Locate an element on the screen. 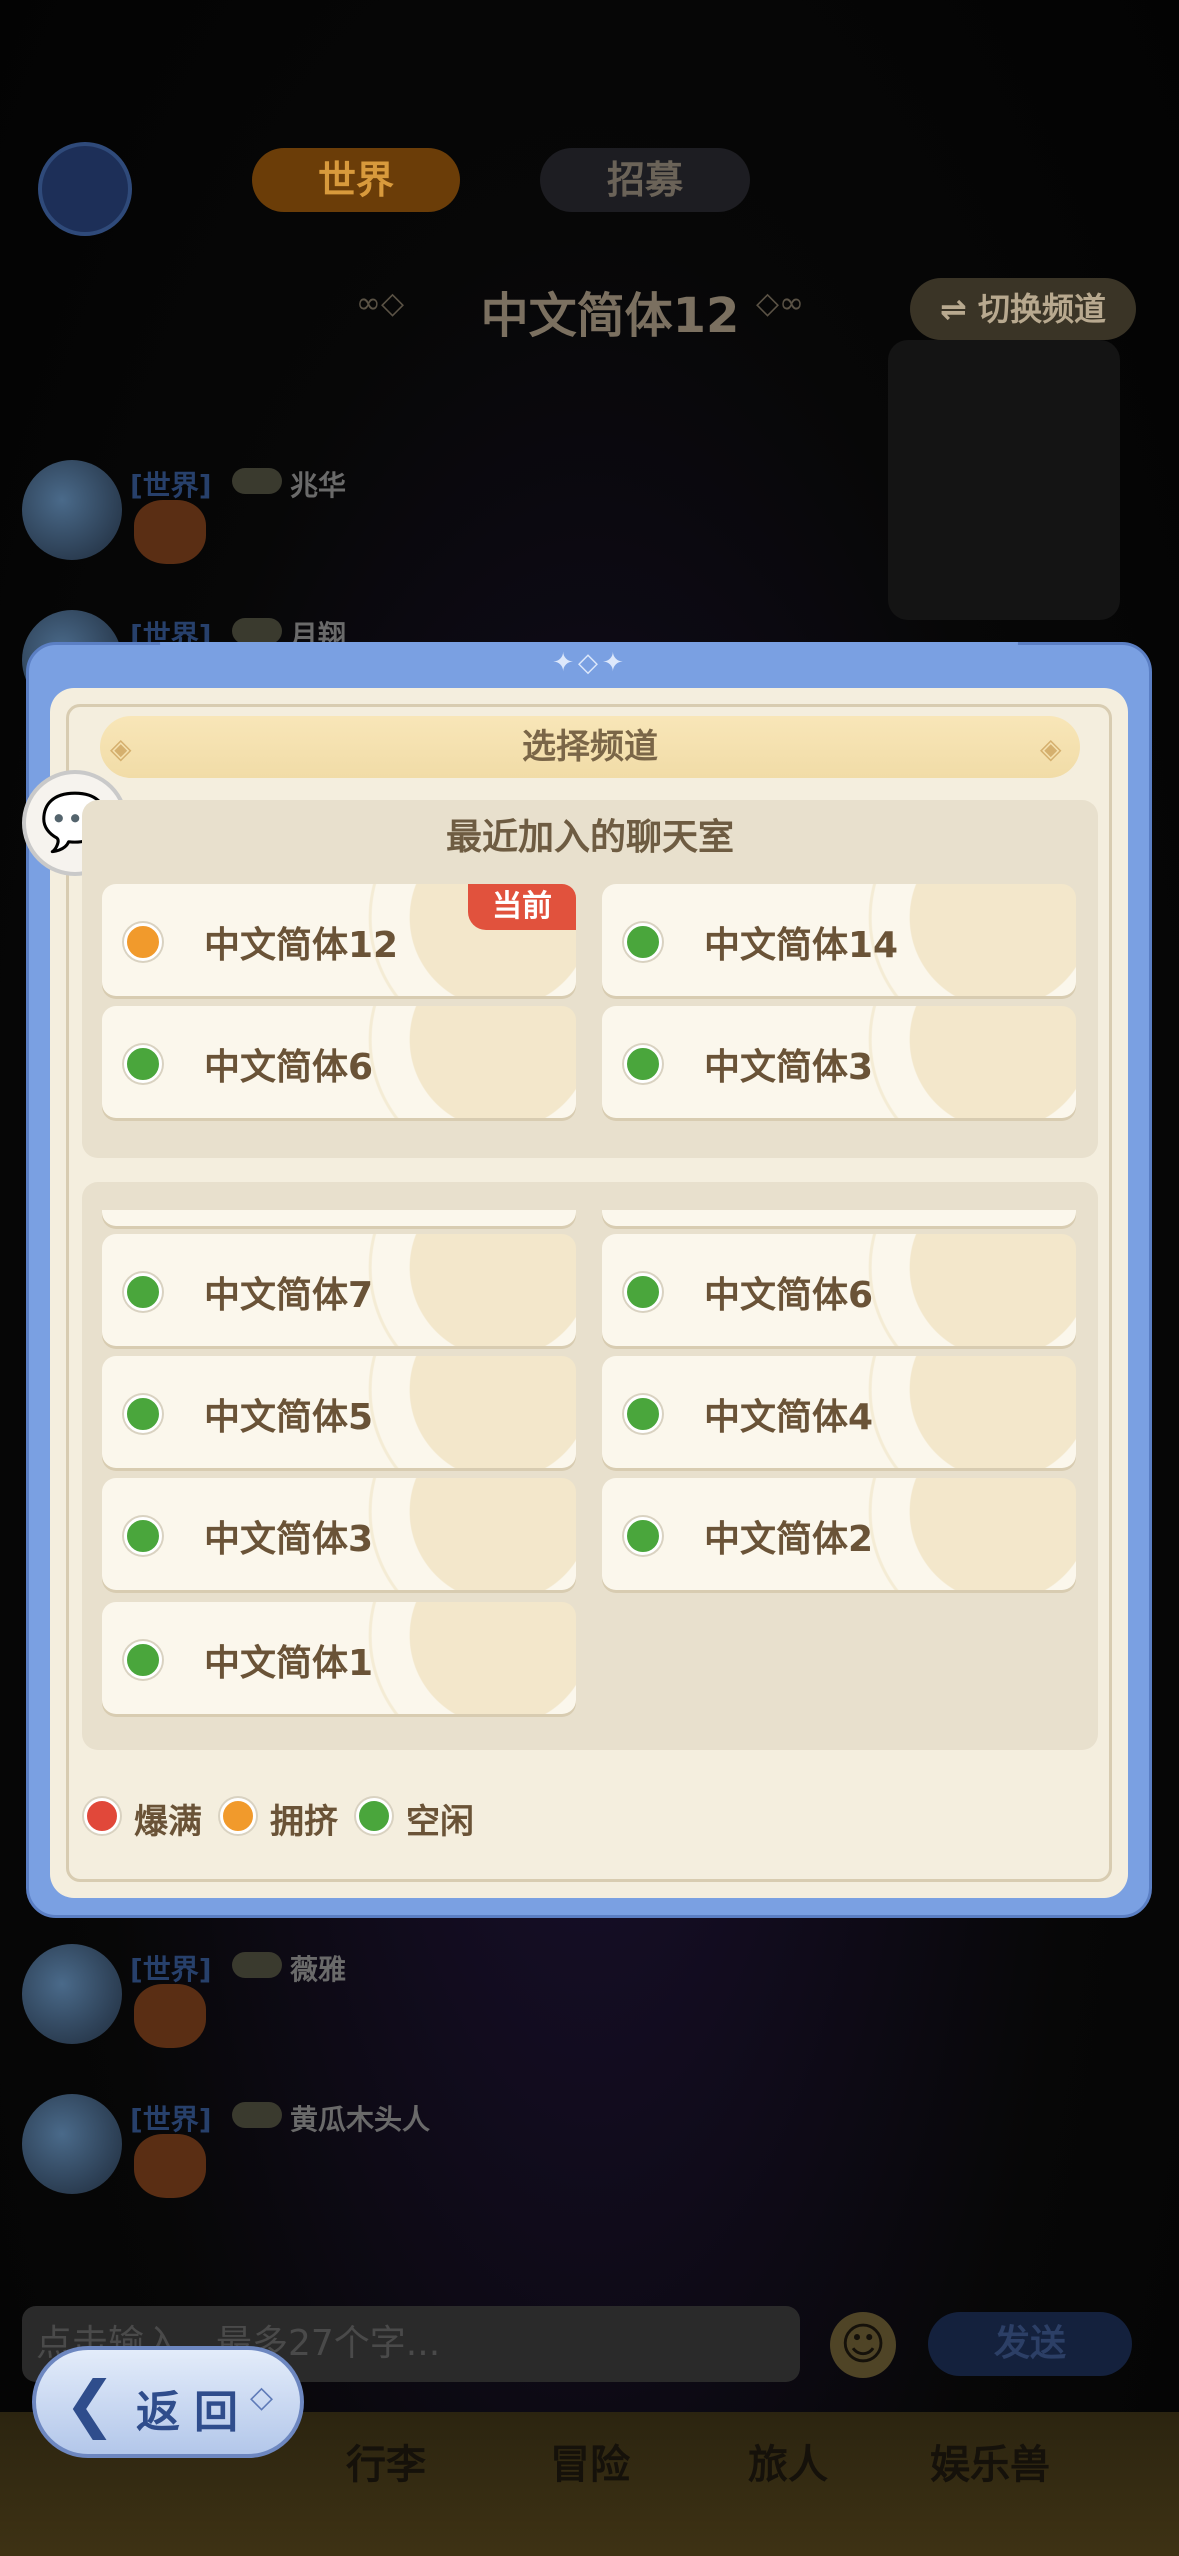 This screenshot has width=1179, height=2556. full-status-icon is located at coordinates (102, 1816).